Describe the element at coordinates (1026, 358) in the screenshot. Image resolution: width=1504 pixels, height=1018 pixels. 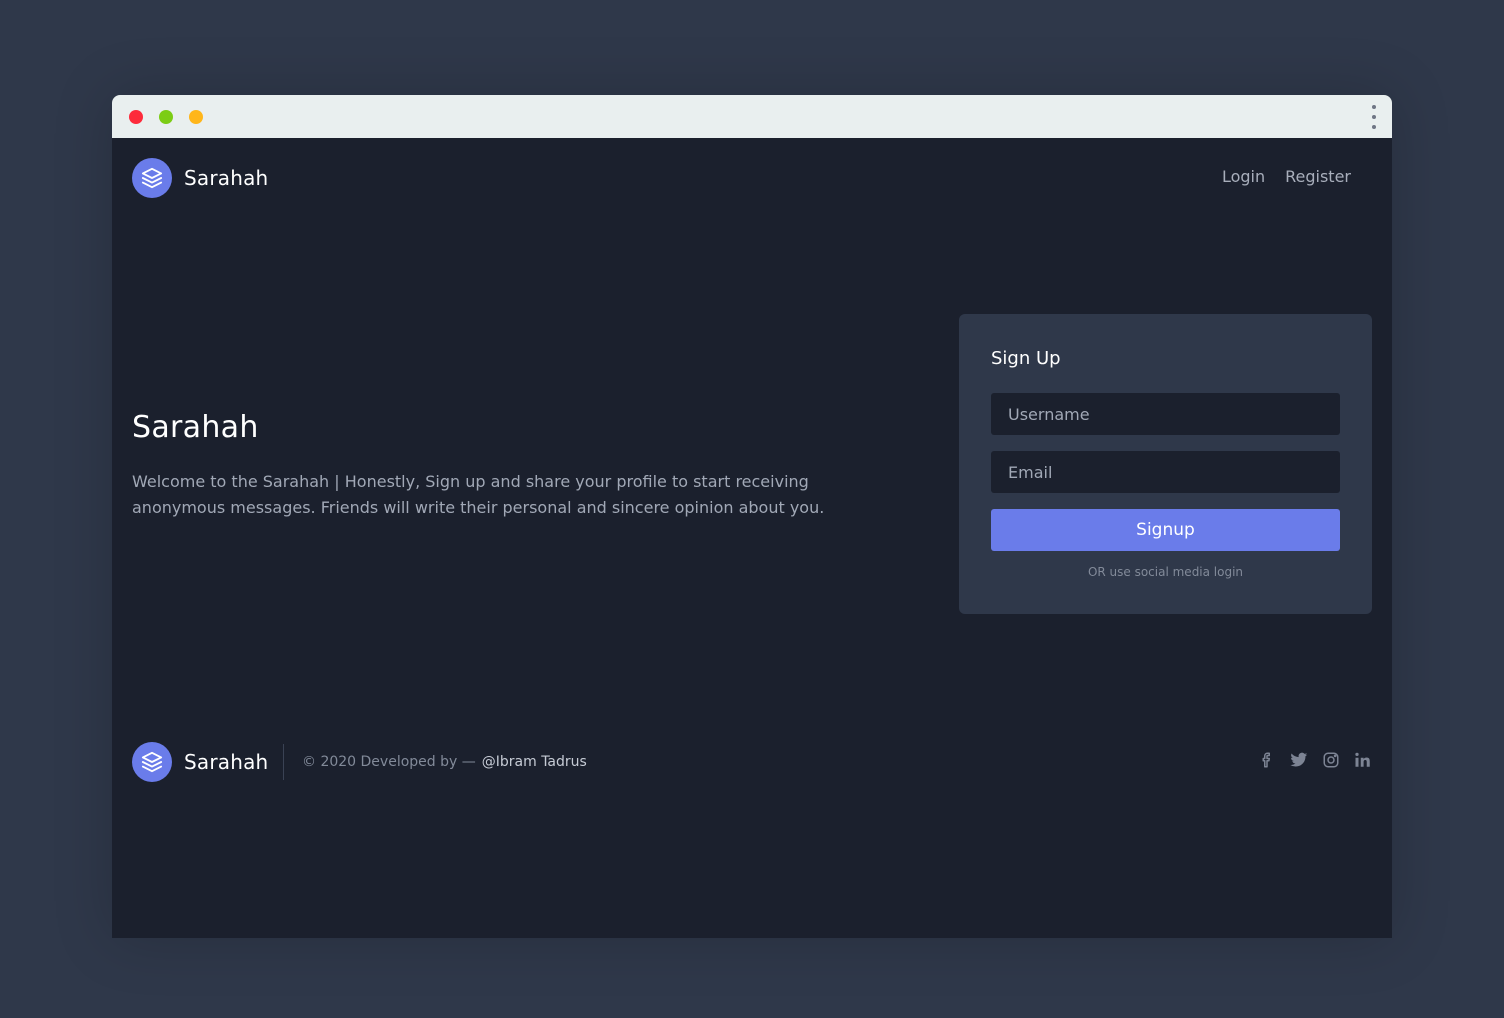
I see `signup-title: Sign Up` at that location.